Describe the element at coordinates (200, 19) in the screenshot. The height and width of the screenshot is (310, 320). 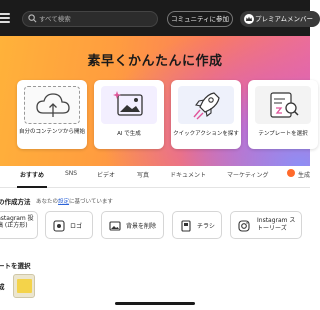
I see `join-community-button: コミュニティに参加` at that location.